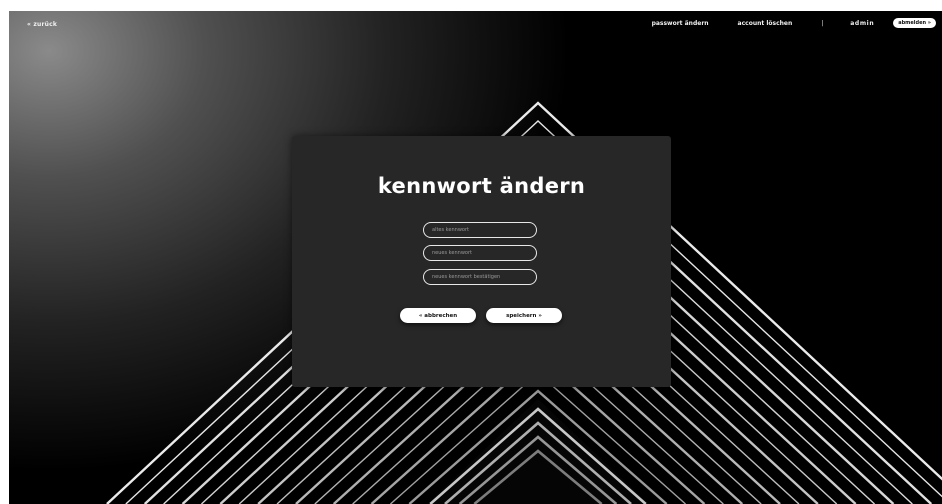 The image size is (942, 504). What do you see at coordinates (680, 23) in the screenshot?
I see `change-password-link: passwort ändern` at bounding box center [680, 23].